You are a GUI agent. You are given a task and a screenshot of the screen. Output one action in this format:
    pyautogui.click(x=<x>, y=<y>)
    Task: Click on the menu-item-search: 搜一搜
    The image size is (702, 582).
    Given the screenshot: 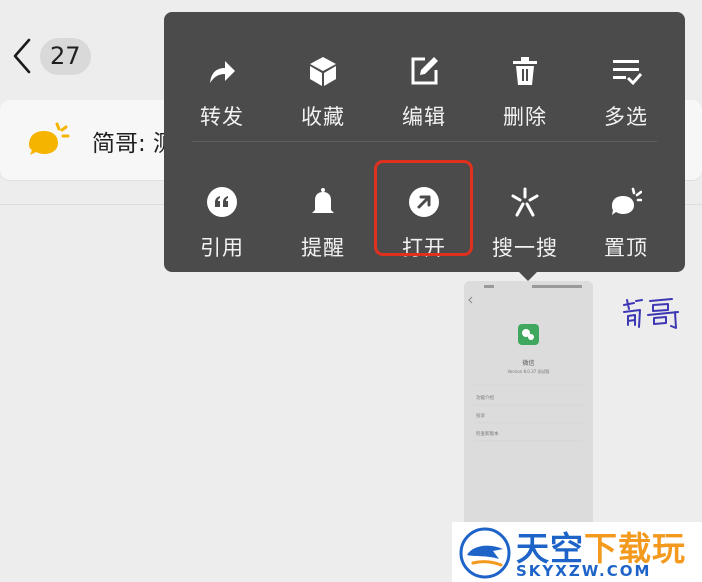 What is the action you would take?
    pyautogui.click(x=525, y=213)
    